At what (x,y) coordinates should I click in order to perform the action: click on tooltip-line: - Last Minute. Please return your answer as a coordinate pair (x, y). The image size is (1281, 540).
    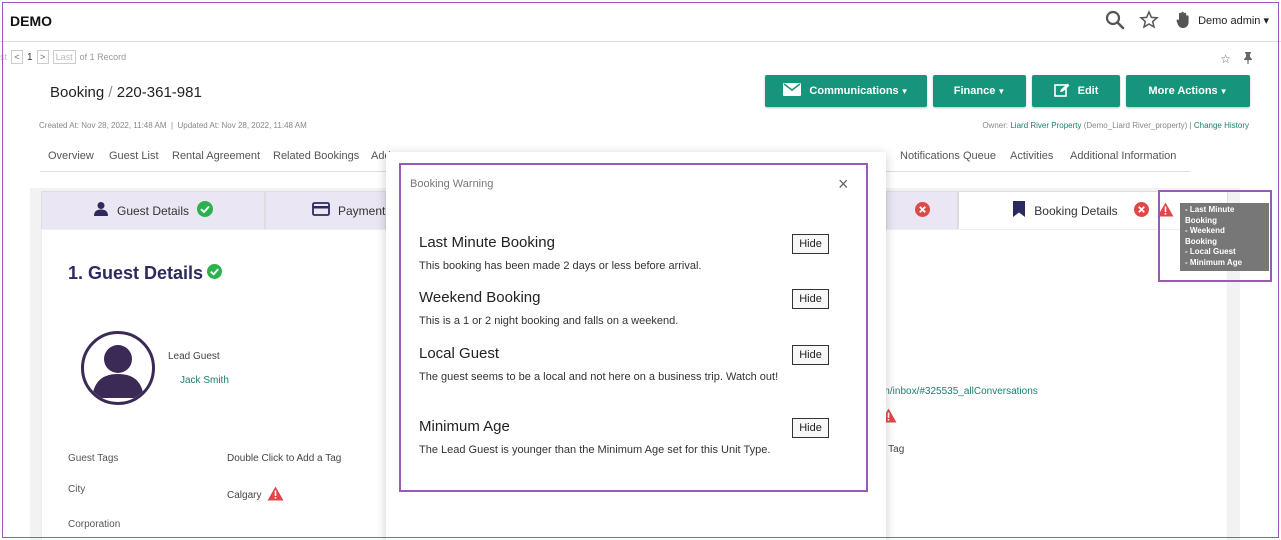
    Looking at the image, I should click on (1210, 209).